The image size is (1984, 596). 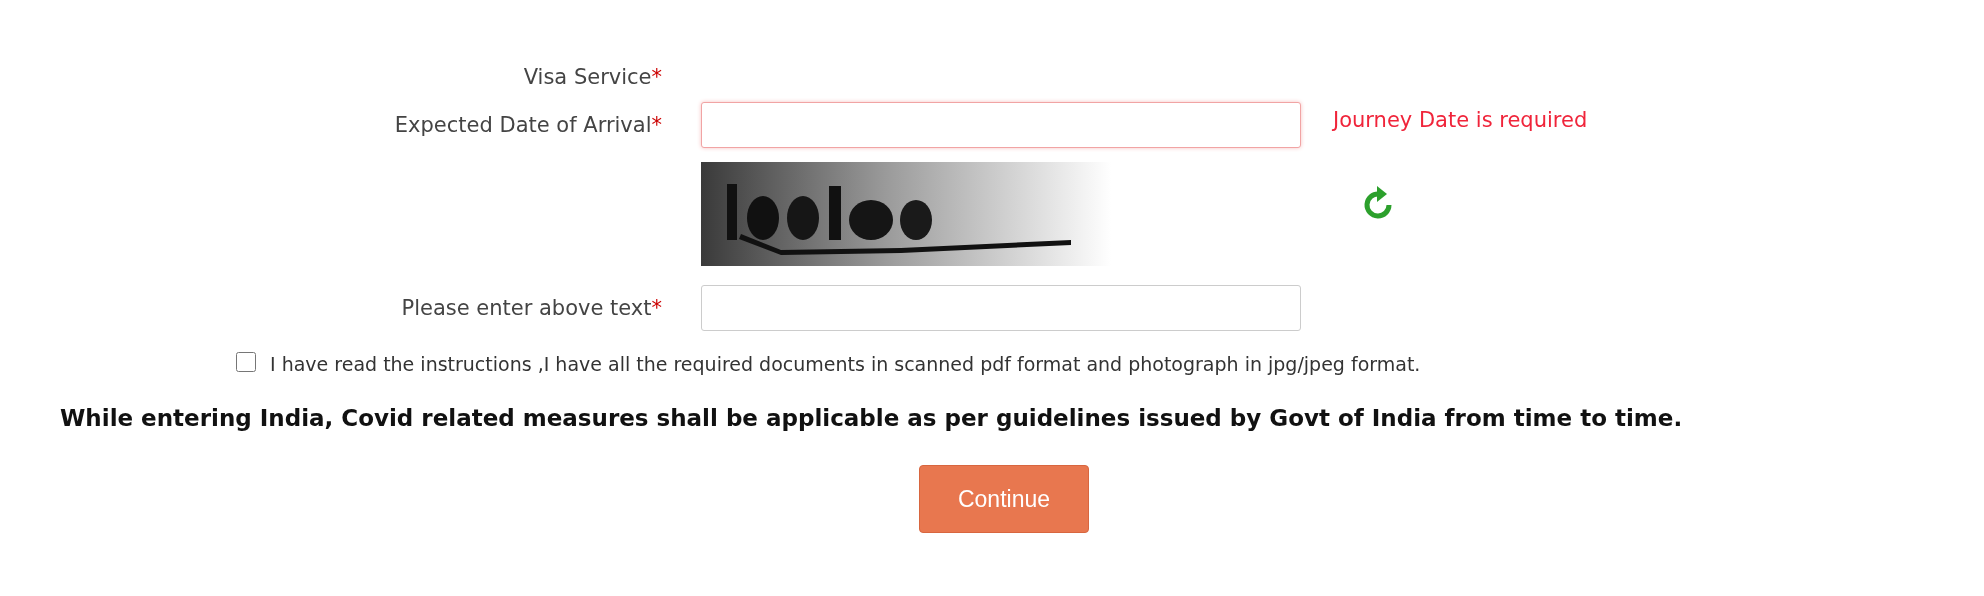 I want to click on error-message: Journey Date is required, so click(x=1461, y=120).